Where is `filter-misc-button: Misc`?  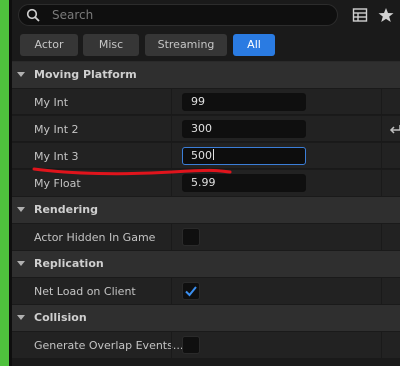 filter-misc-button: Misc is located at coordinates (111, 45).